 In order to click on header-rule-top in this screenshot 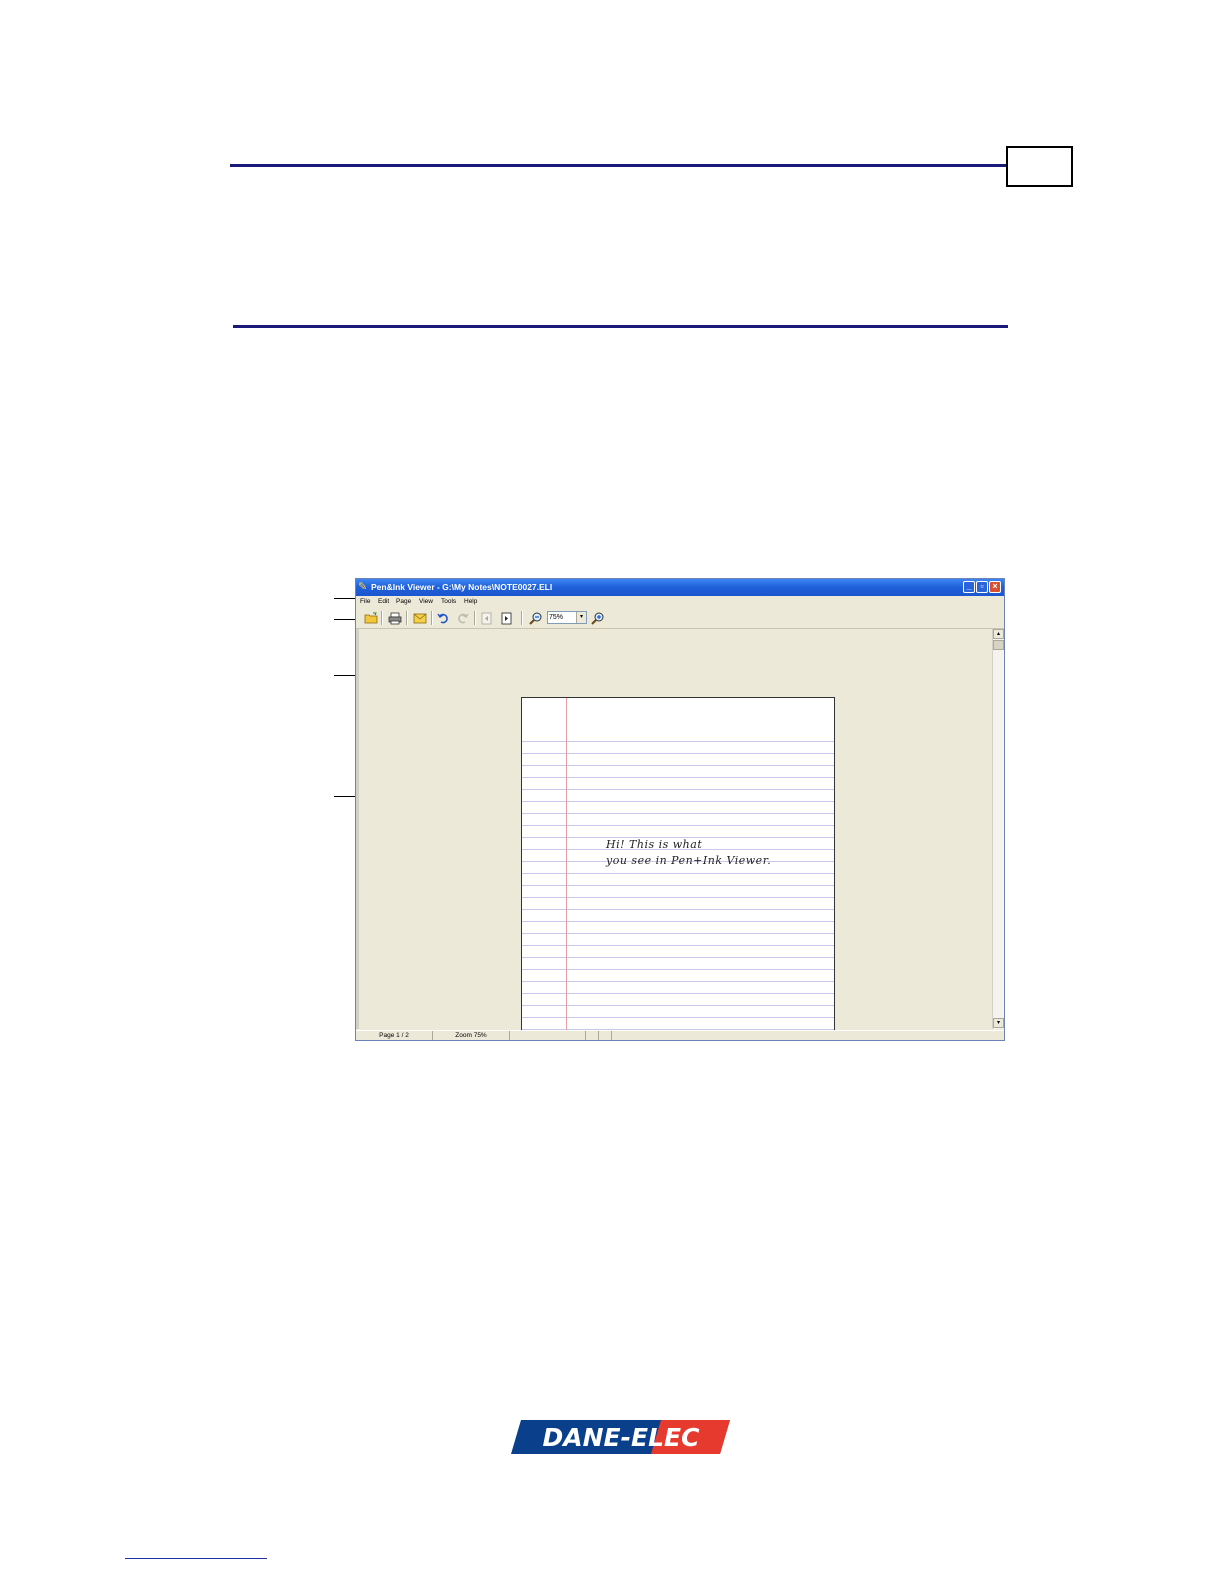, I will do `click(618, 165)`.